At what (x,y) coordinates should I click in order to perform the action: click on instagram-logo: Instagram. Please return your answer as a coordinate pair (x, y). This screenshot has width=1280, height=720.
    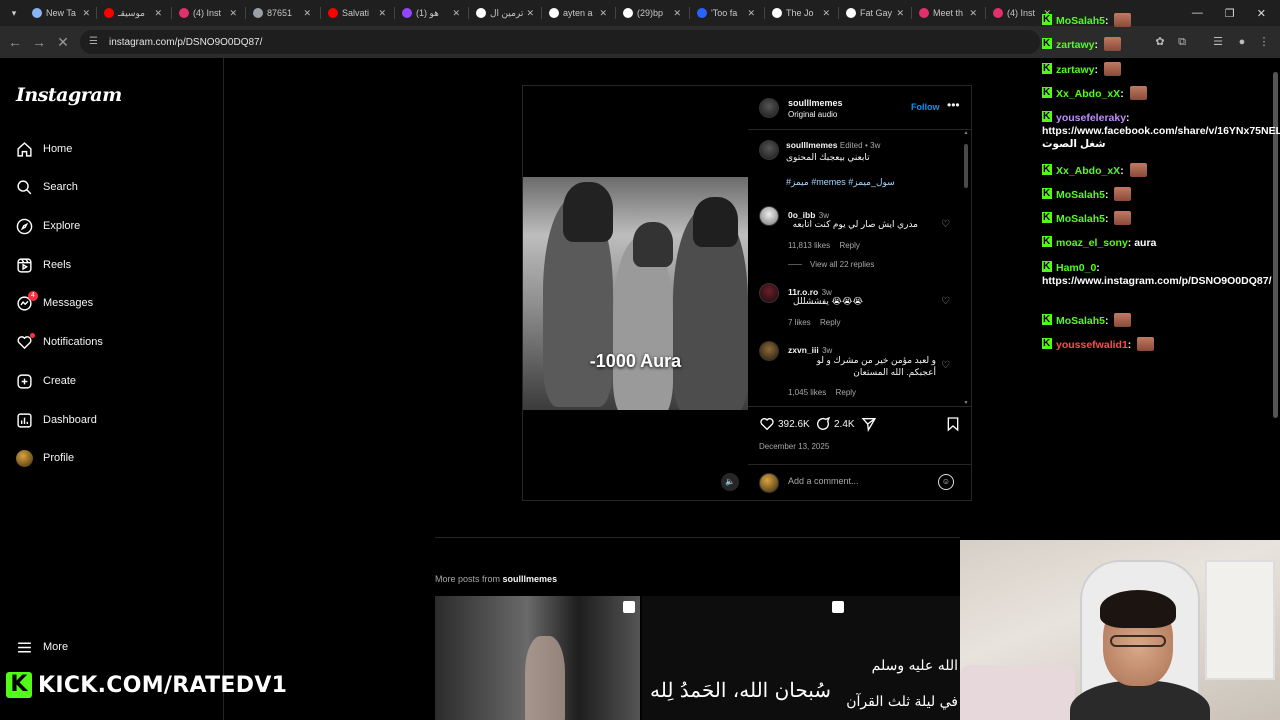
    Looking at the image, I should click on (69, 95).